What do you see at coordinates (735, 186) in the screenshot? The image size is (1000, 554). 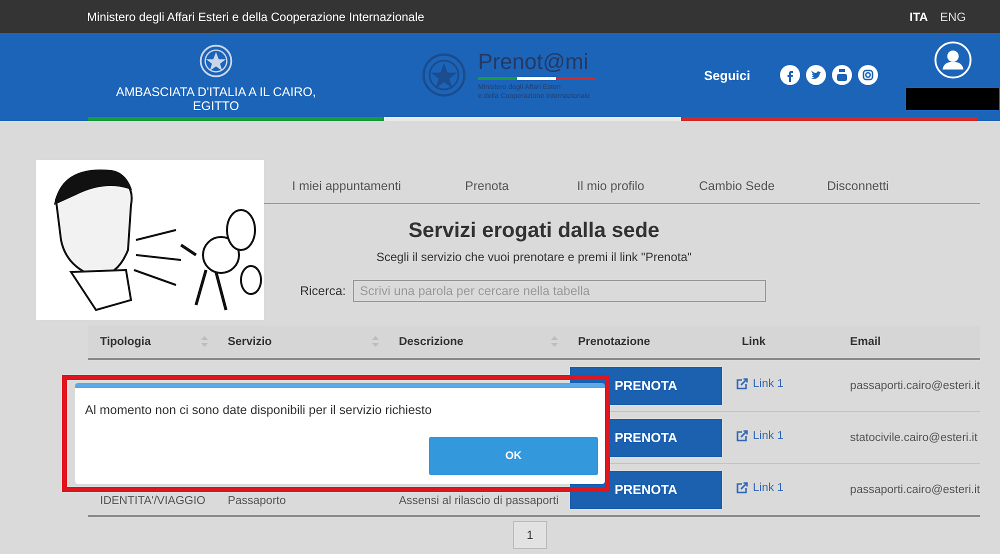 I see `nav-link: Cambio Sede` at bounding box center [735, 186].